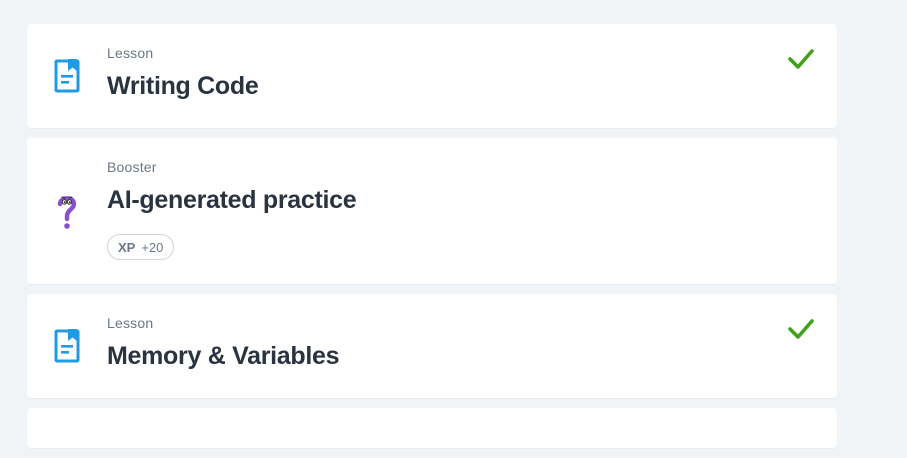 The height and width of the screenshot is (458, 907). Describe the element at coordinates (223, 356) in the screenshot. I see `item-title: Memory & Variables` at that location.